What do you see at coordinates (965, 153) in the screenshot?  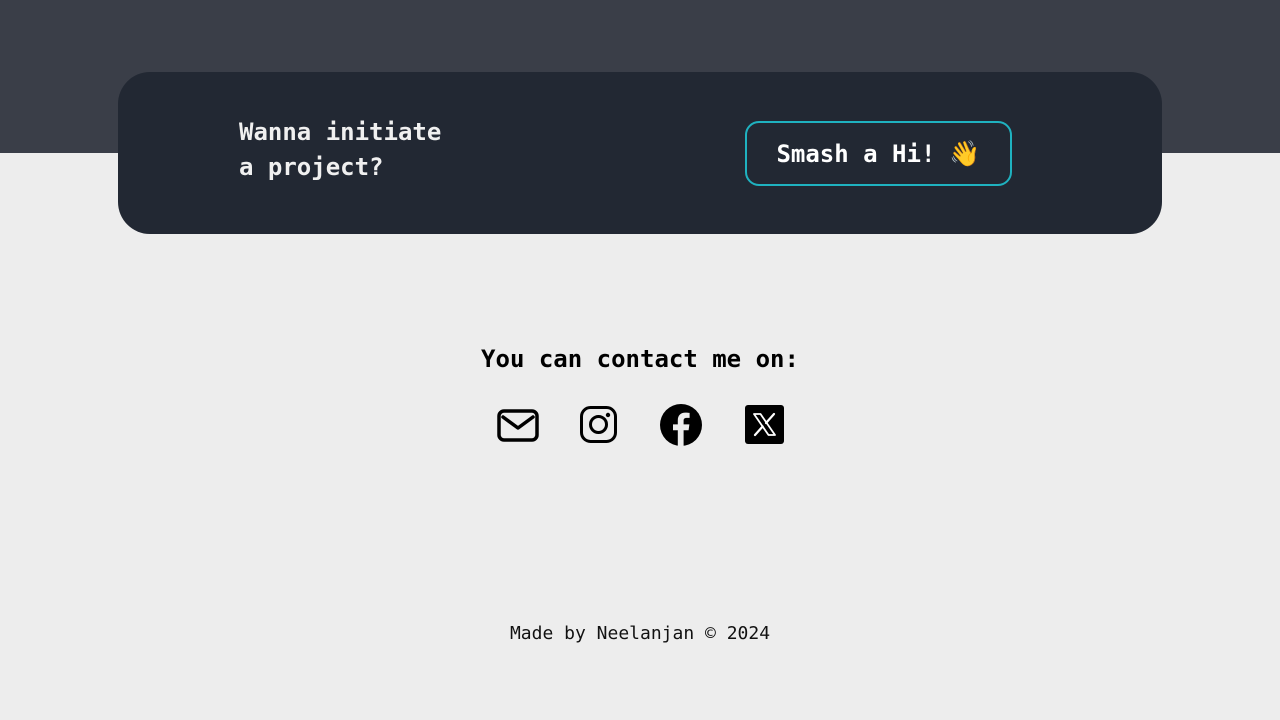 I see `waving-hand-icon: 👋` at bounding box center [965, 153].